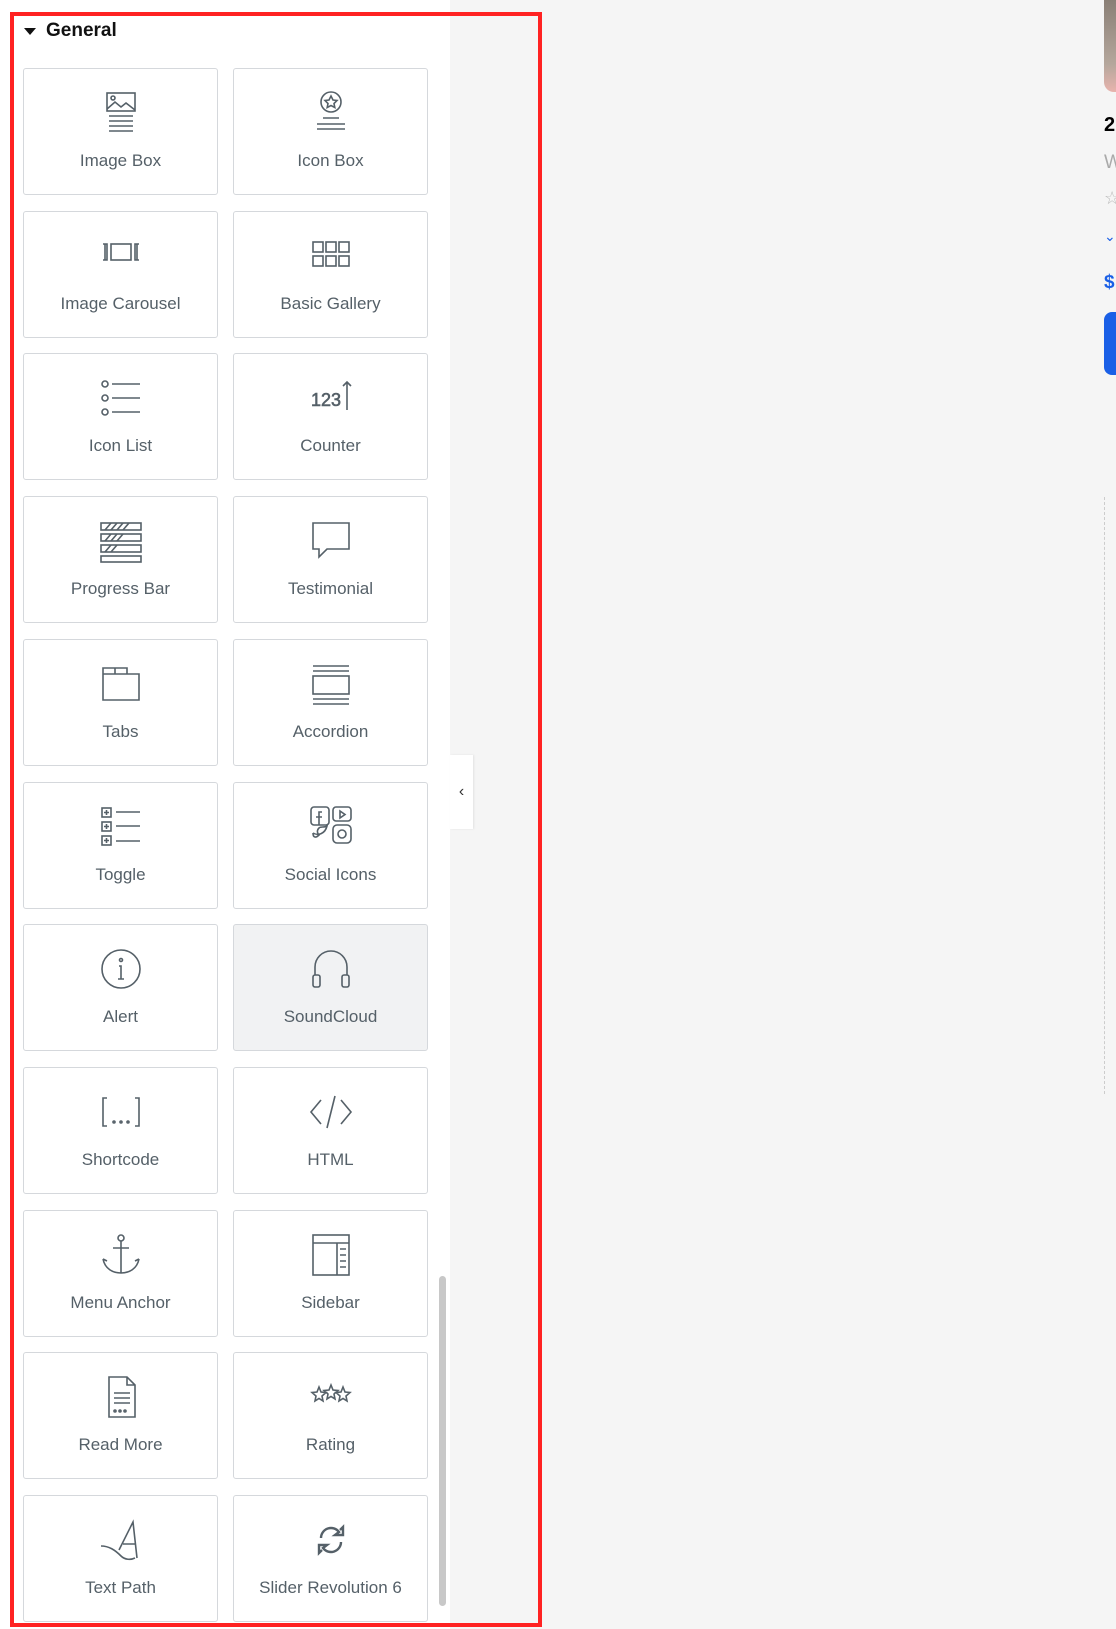 This screenshot has width=1116, height=1629. I want to click on widget-label: Testimonial, so click(330, 589).